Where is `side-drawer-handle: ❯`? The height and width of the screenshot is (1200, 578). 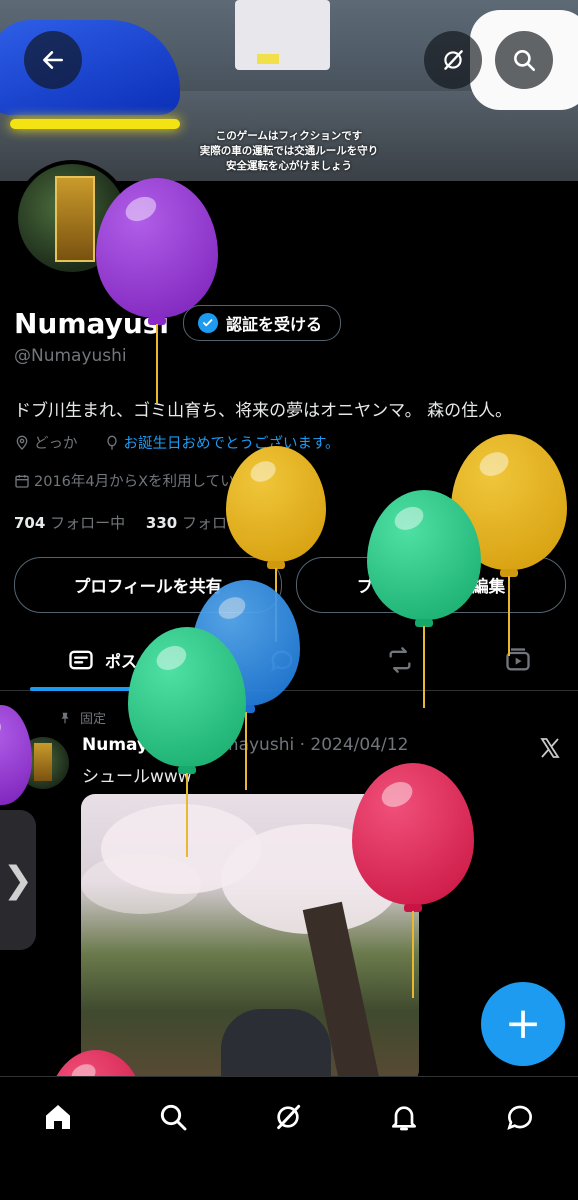
side-drawer-handle: ❯ is located at coordinates (18, 880).